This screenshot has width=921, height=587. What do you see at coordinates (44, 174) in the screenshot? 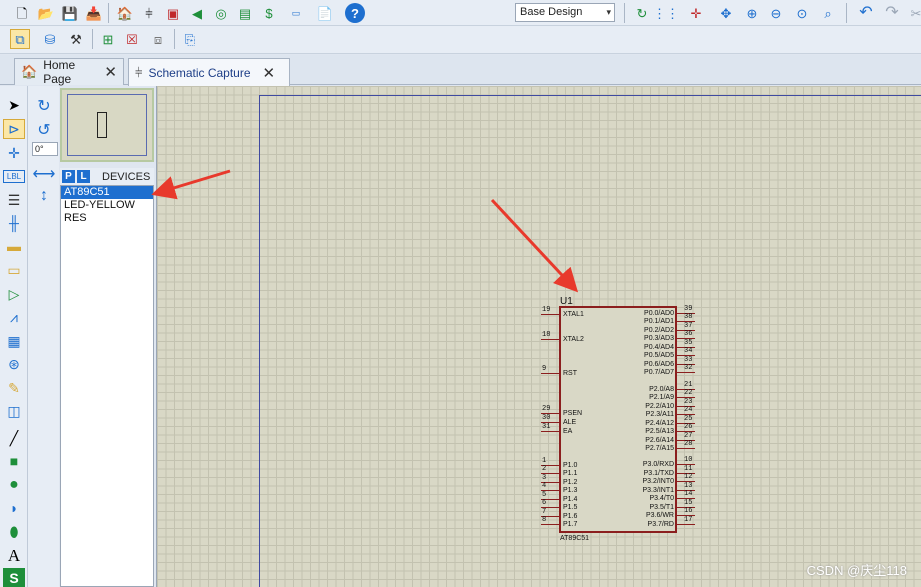
I see `mirror-x-icon: ⟷` at bounding box center [44, 174].